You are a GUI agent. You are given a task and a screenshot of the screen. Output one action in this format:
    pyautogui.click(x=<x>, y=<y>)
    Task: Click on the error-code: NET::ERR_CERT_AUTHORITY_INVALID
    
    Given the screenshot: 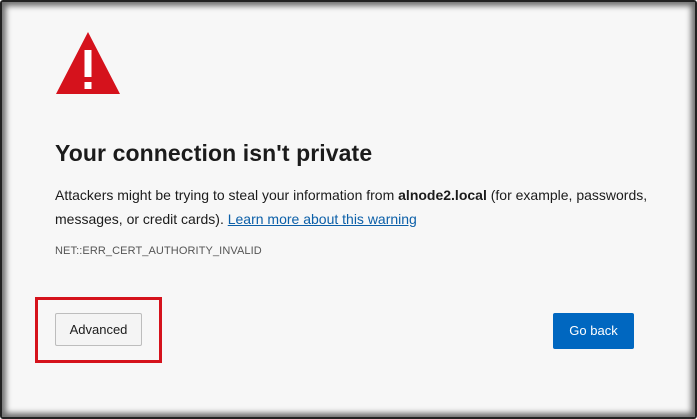 What is the action you would take?
    pyautogui.click(x=158, y=251)
    